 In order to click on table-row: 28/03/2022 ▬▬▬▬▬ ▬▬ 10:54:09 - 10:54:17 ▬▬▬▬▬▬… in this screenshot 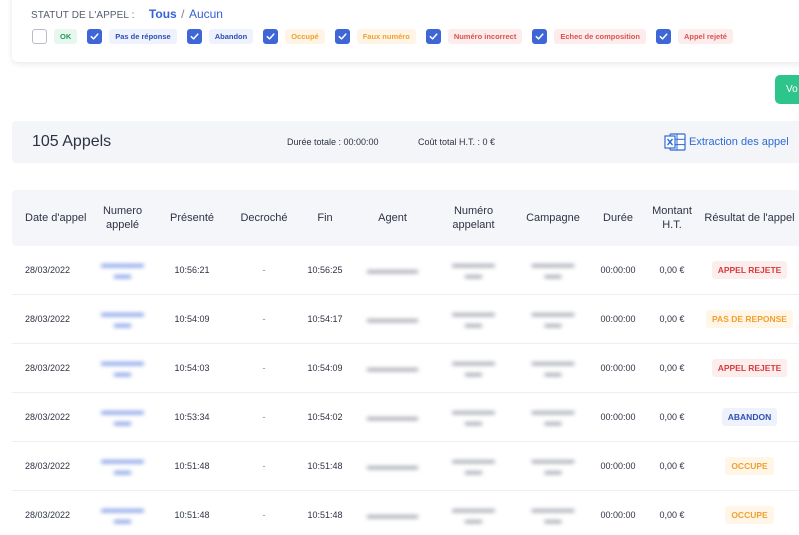, I will do `click(405, 319)`.